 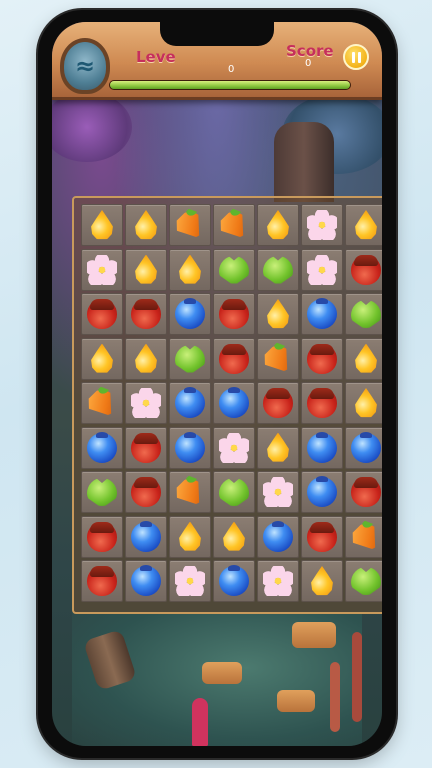 I want to click on background-tree, so click(x=92, y=127).